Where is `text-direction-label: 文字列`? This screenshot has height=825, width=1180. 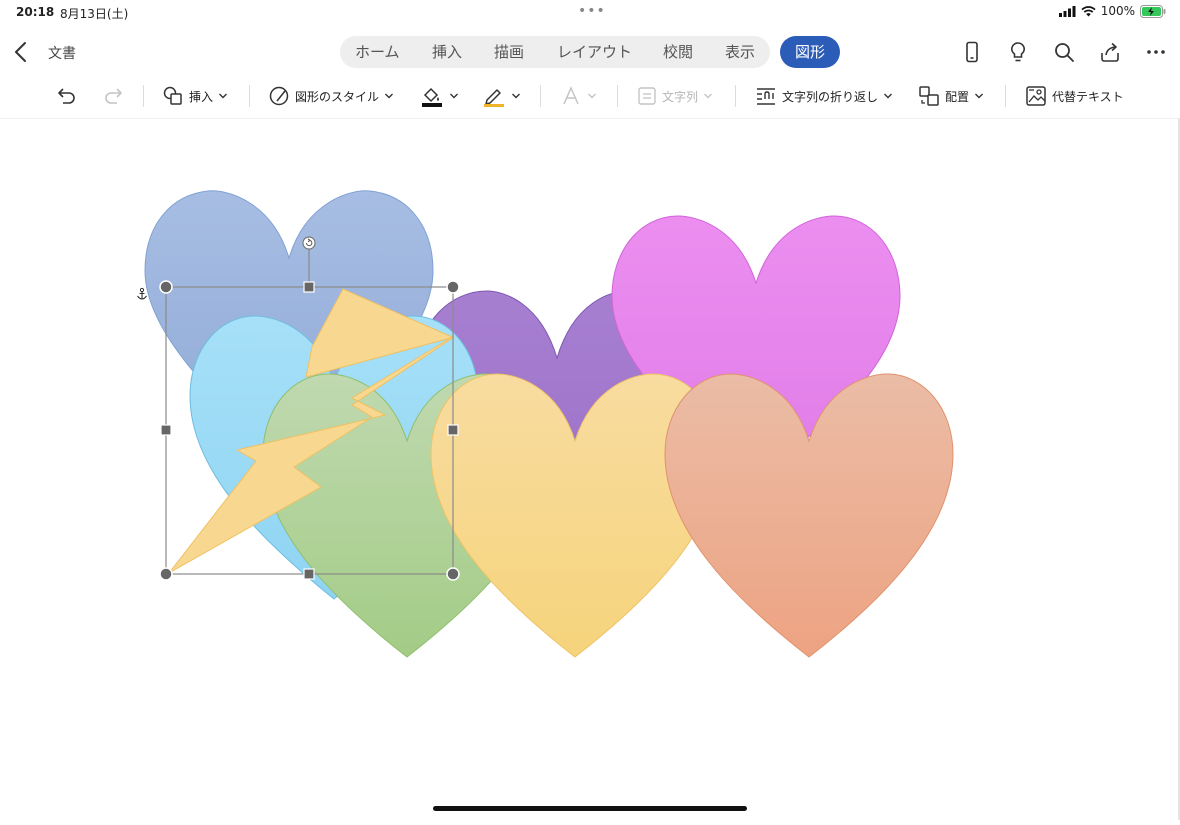 text-direction-label: 文字列 is located at coordinates (680, 96).